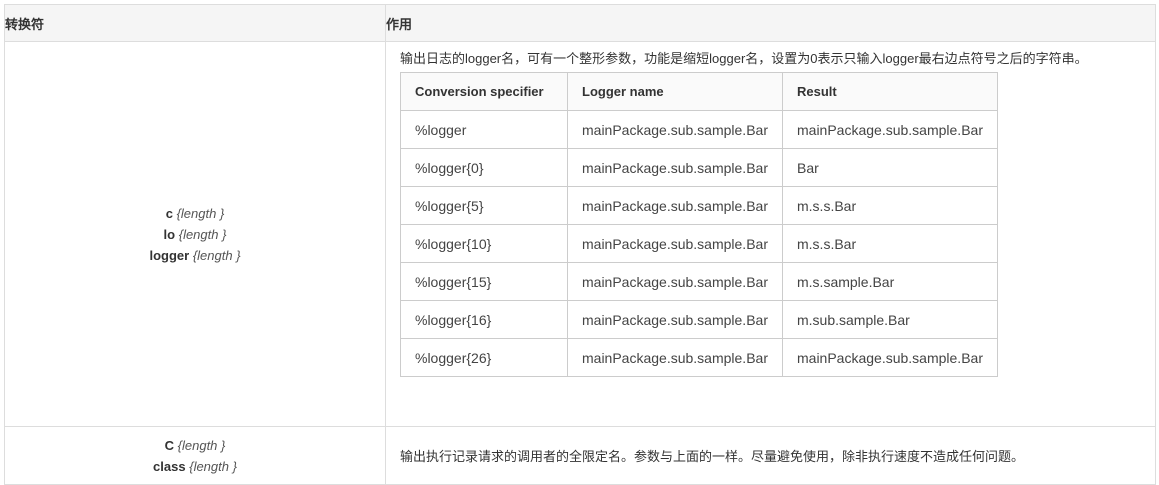 Image resolution: width=1159 pixels, height=485 pixels. What do you see at coordinates (890, 167) in the screenshot?
I see `example-cell: Bar` at bounding box center [890, 167].